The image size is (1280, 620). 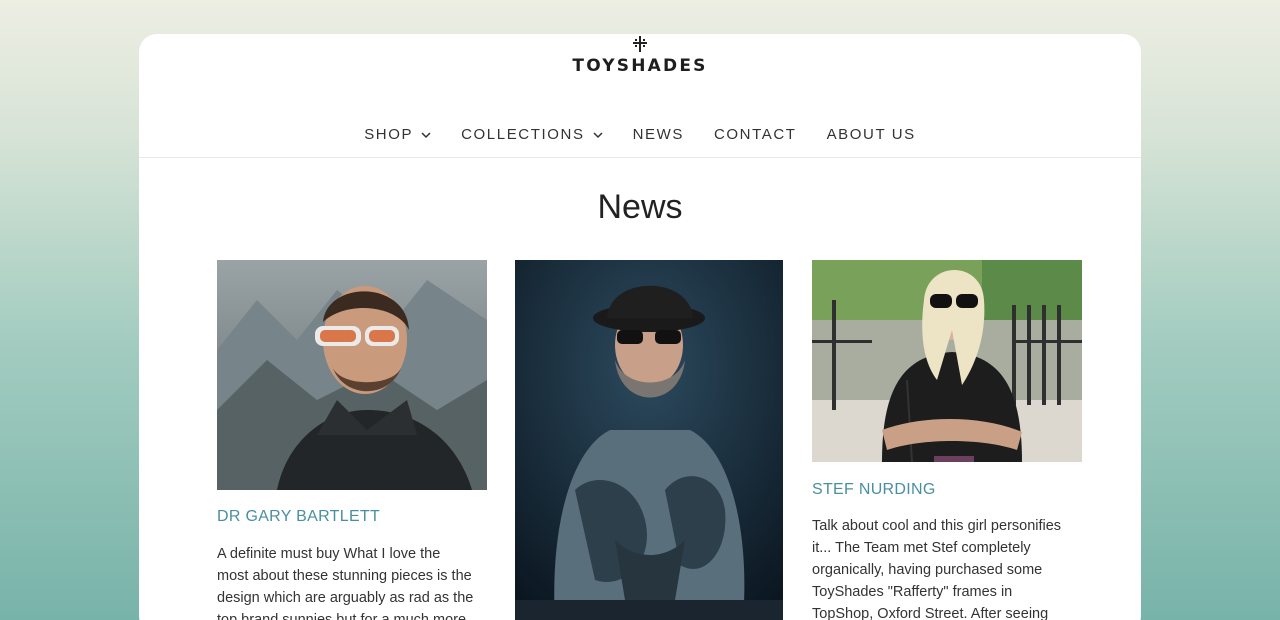 What do you see at coordinates (389, 134) in the screenshot?
I see `nav-label-shop: SHOP` at bounding box center [389, 134].